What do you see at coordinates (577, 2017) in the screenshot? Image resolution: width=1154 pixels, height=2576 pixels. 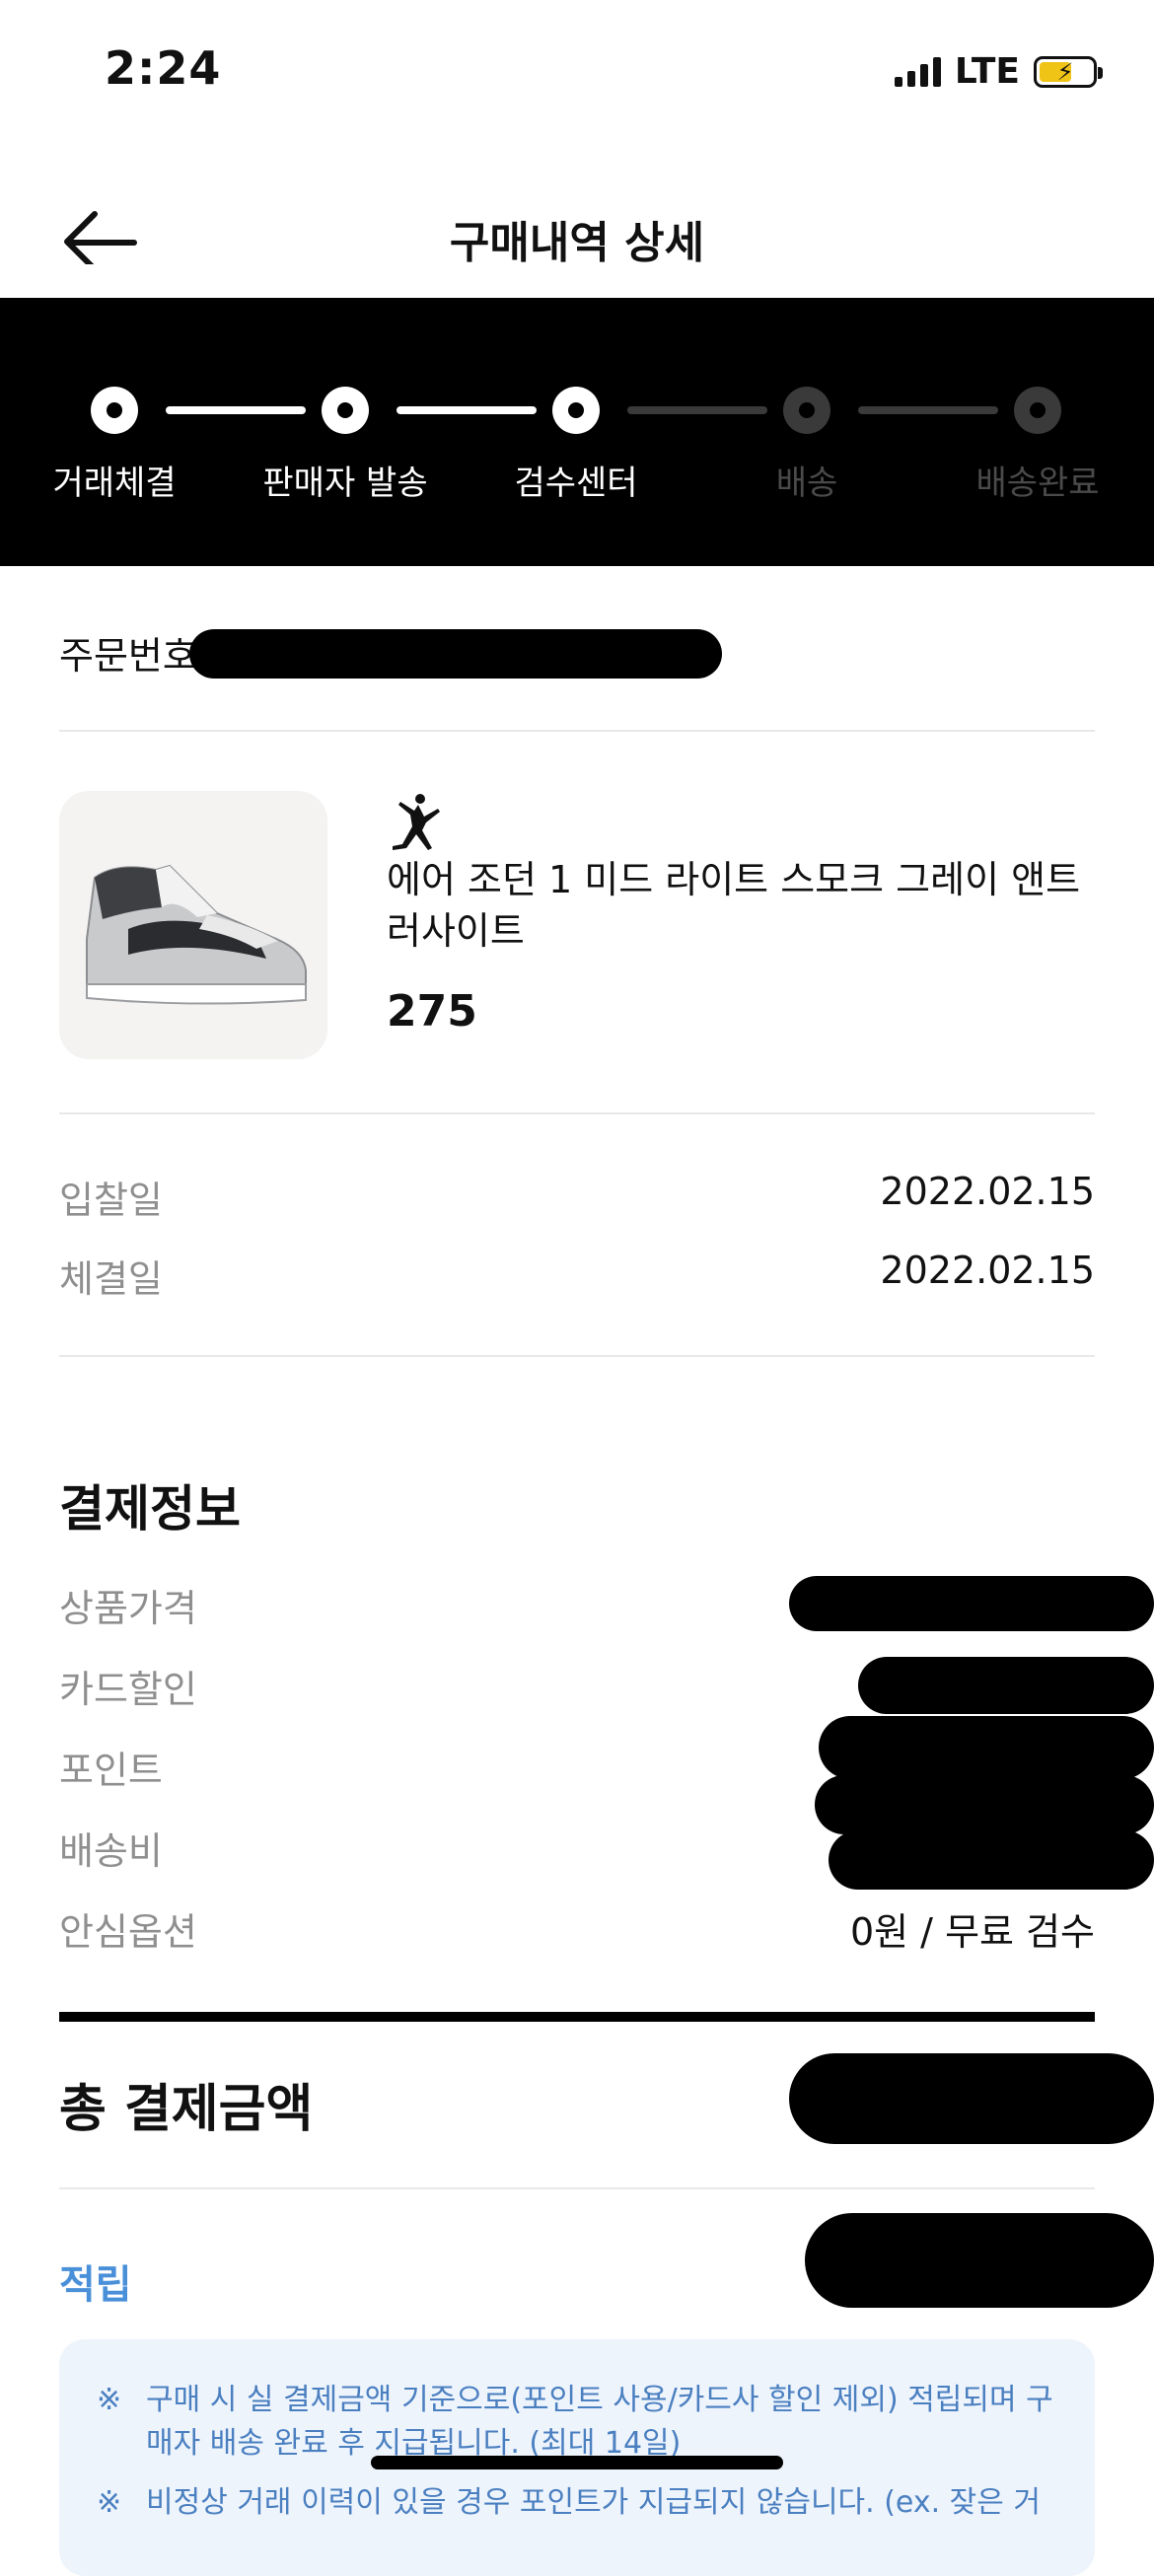 I see `total-divider` at bounding box center [577, 2017].